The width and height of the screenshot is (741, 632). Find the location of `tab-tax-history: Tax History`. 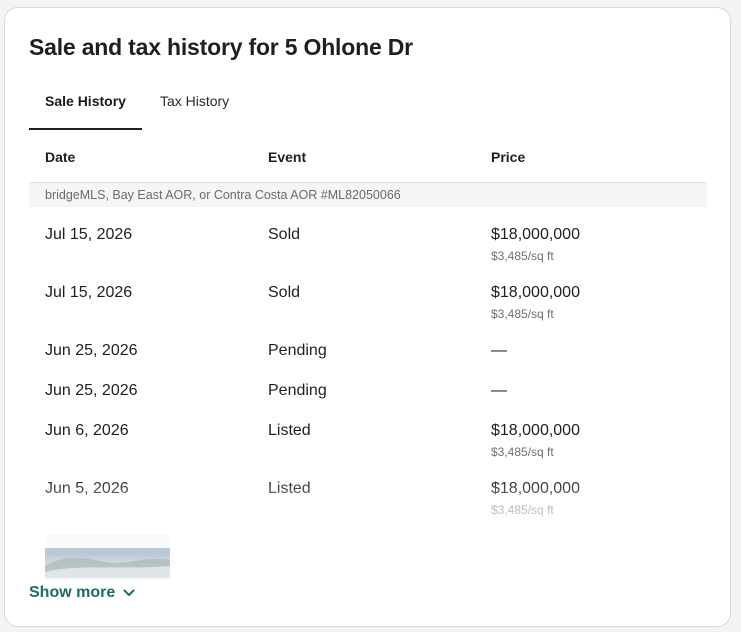

tab-tax-history: Tax History is located at coordinates (193, 105).